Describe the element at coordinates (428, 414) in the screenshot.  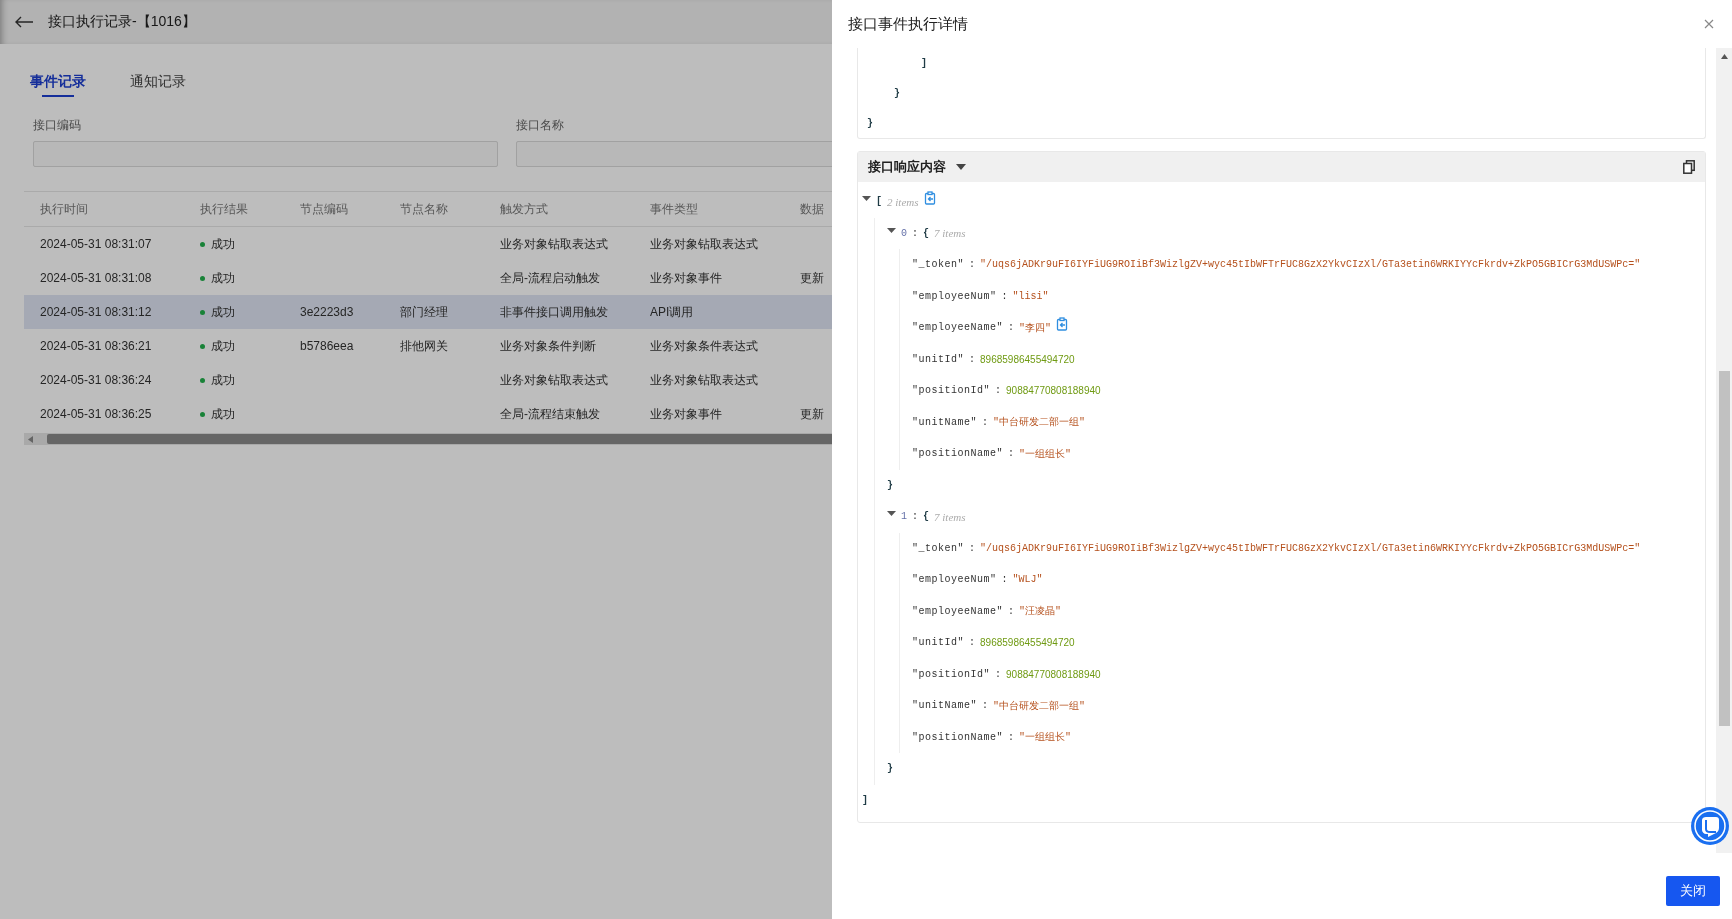
I see `table-row: 2024-05-31 08:36:25 成功 全局-流程结束触发 业务对象事件 更新` at that location.